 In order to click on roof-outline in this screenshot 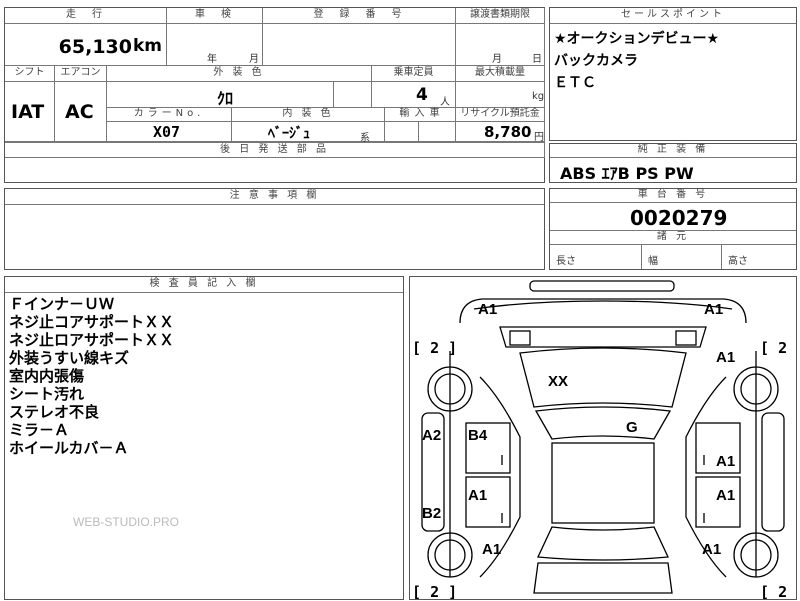, I will do `click(603, 483)`.